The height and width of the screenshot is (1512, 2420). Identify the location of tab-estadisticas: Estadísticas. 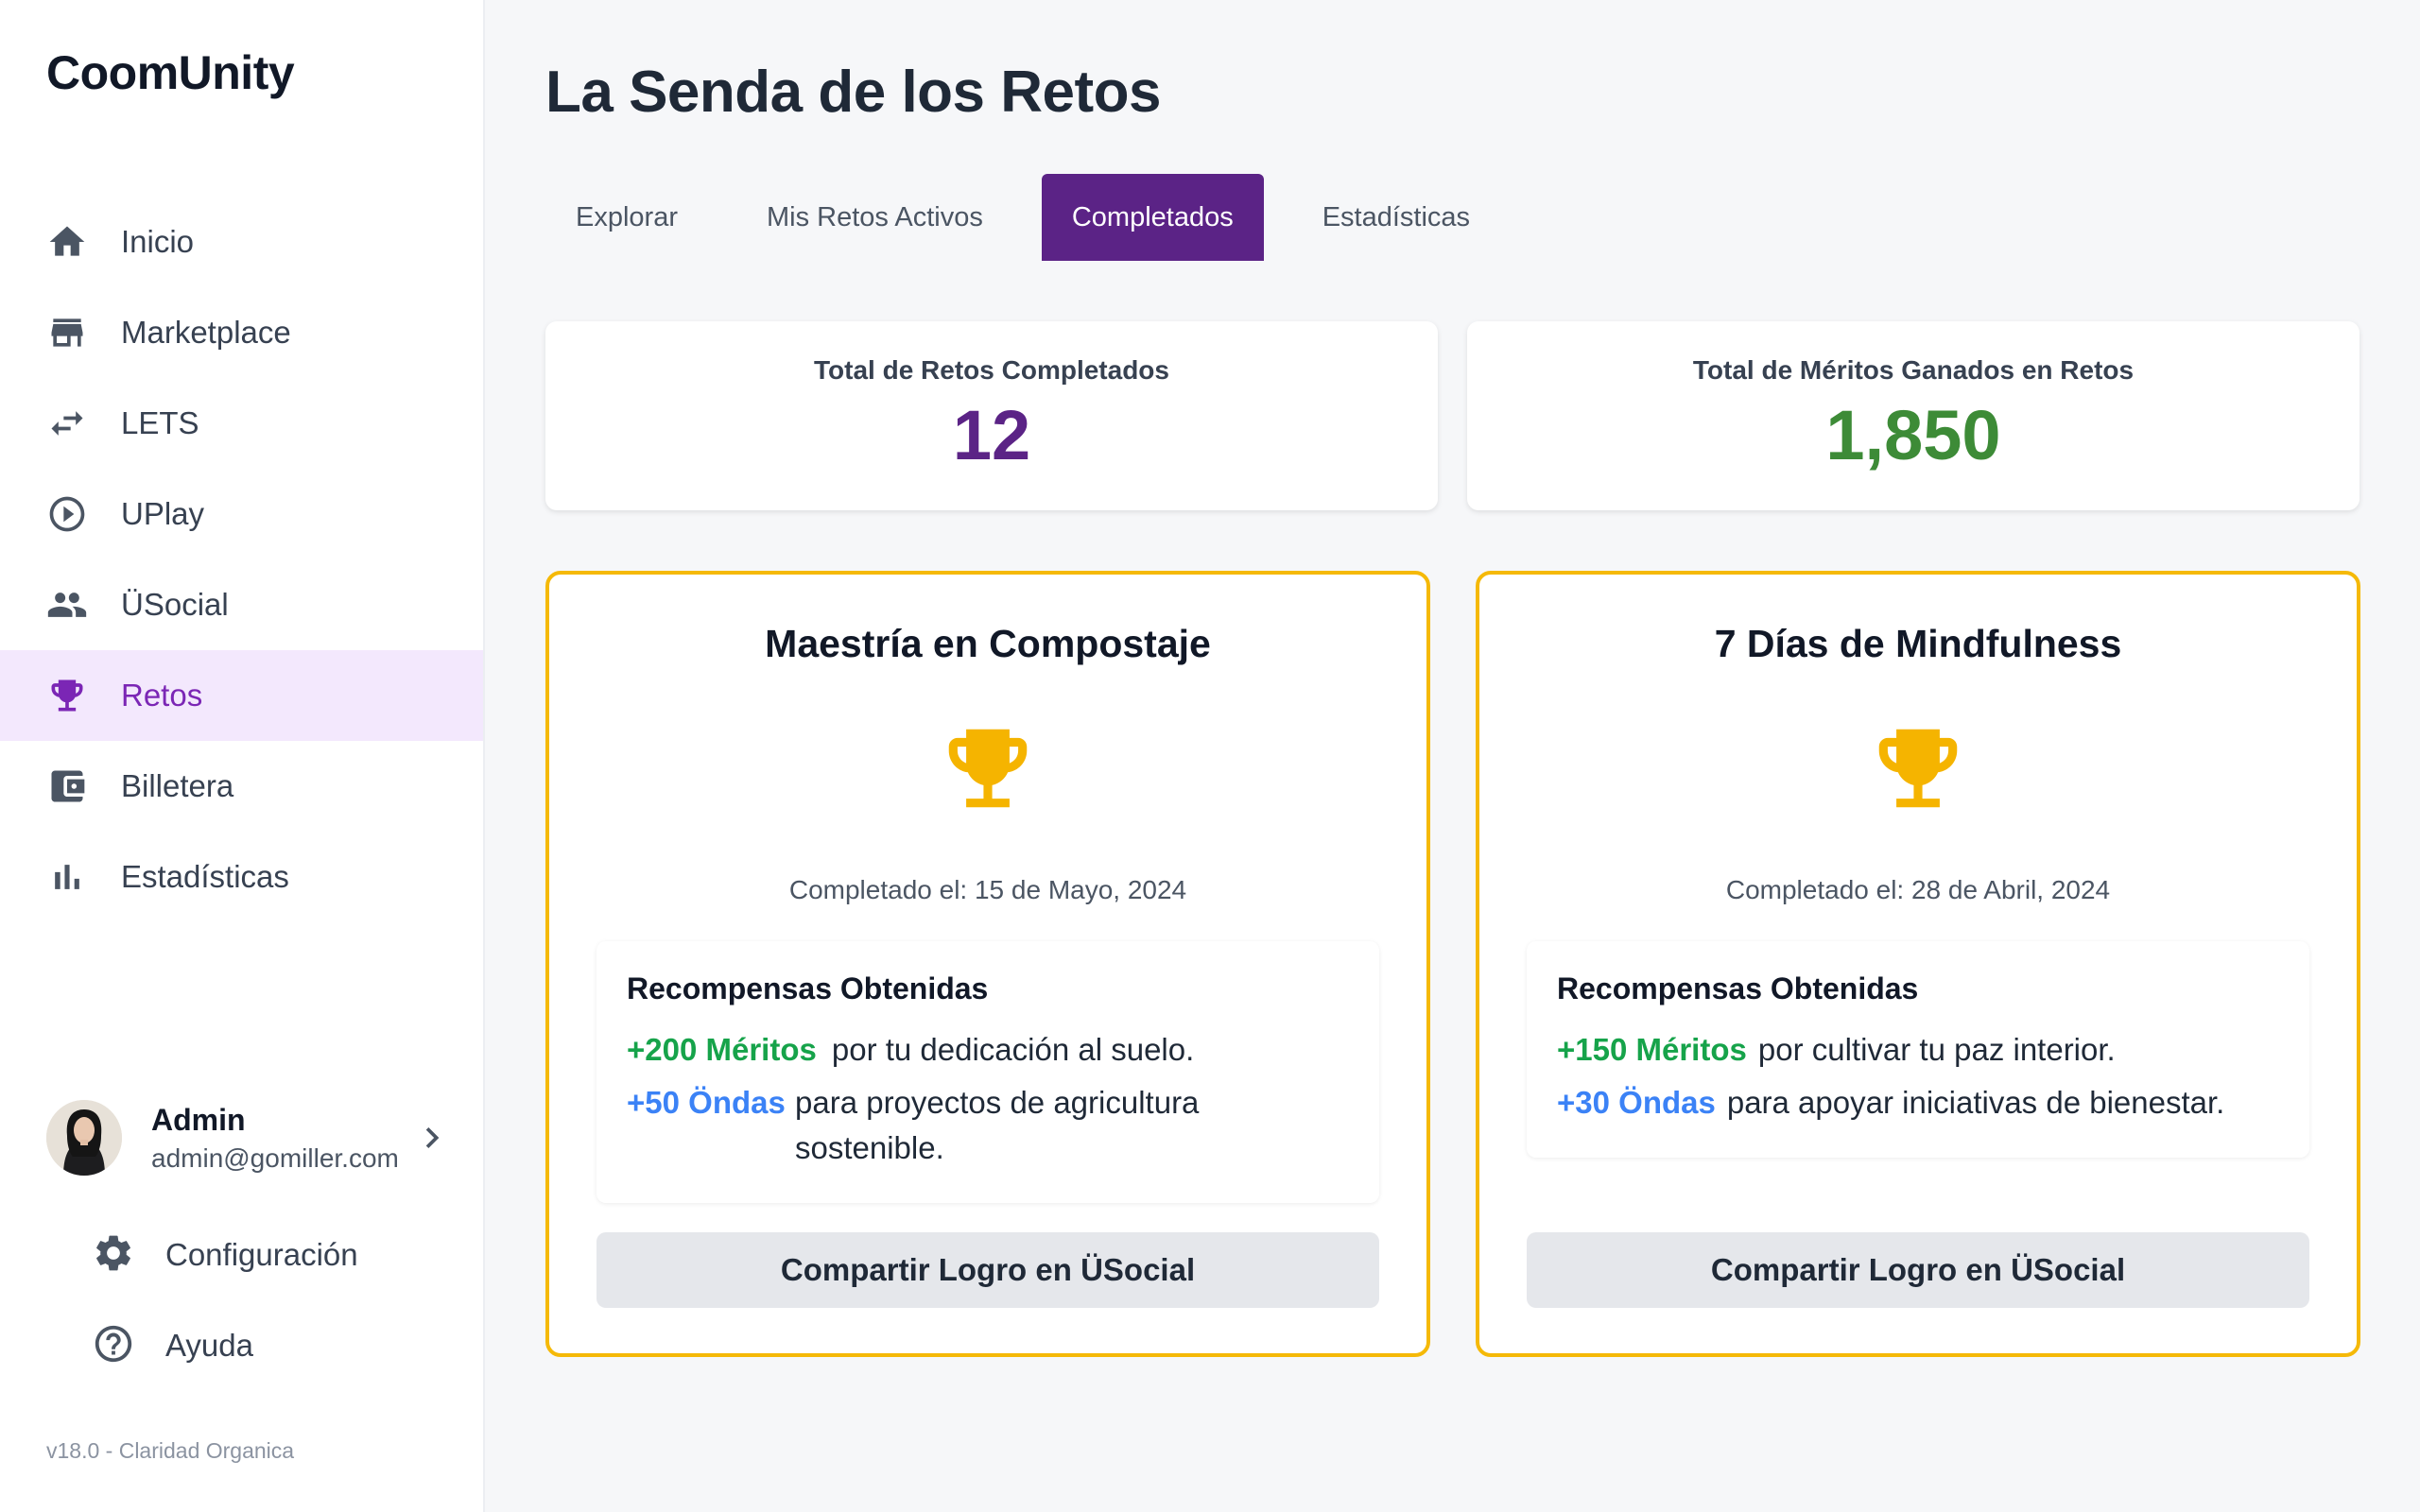
(1396, 217).